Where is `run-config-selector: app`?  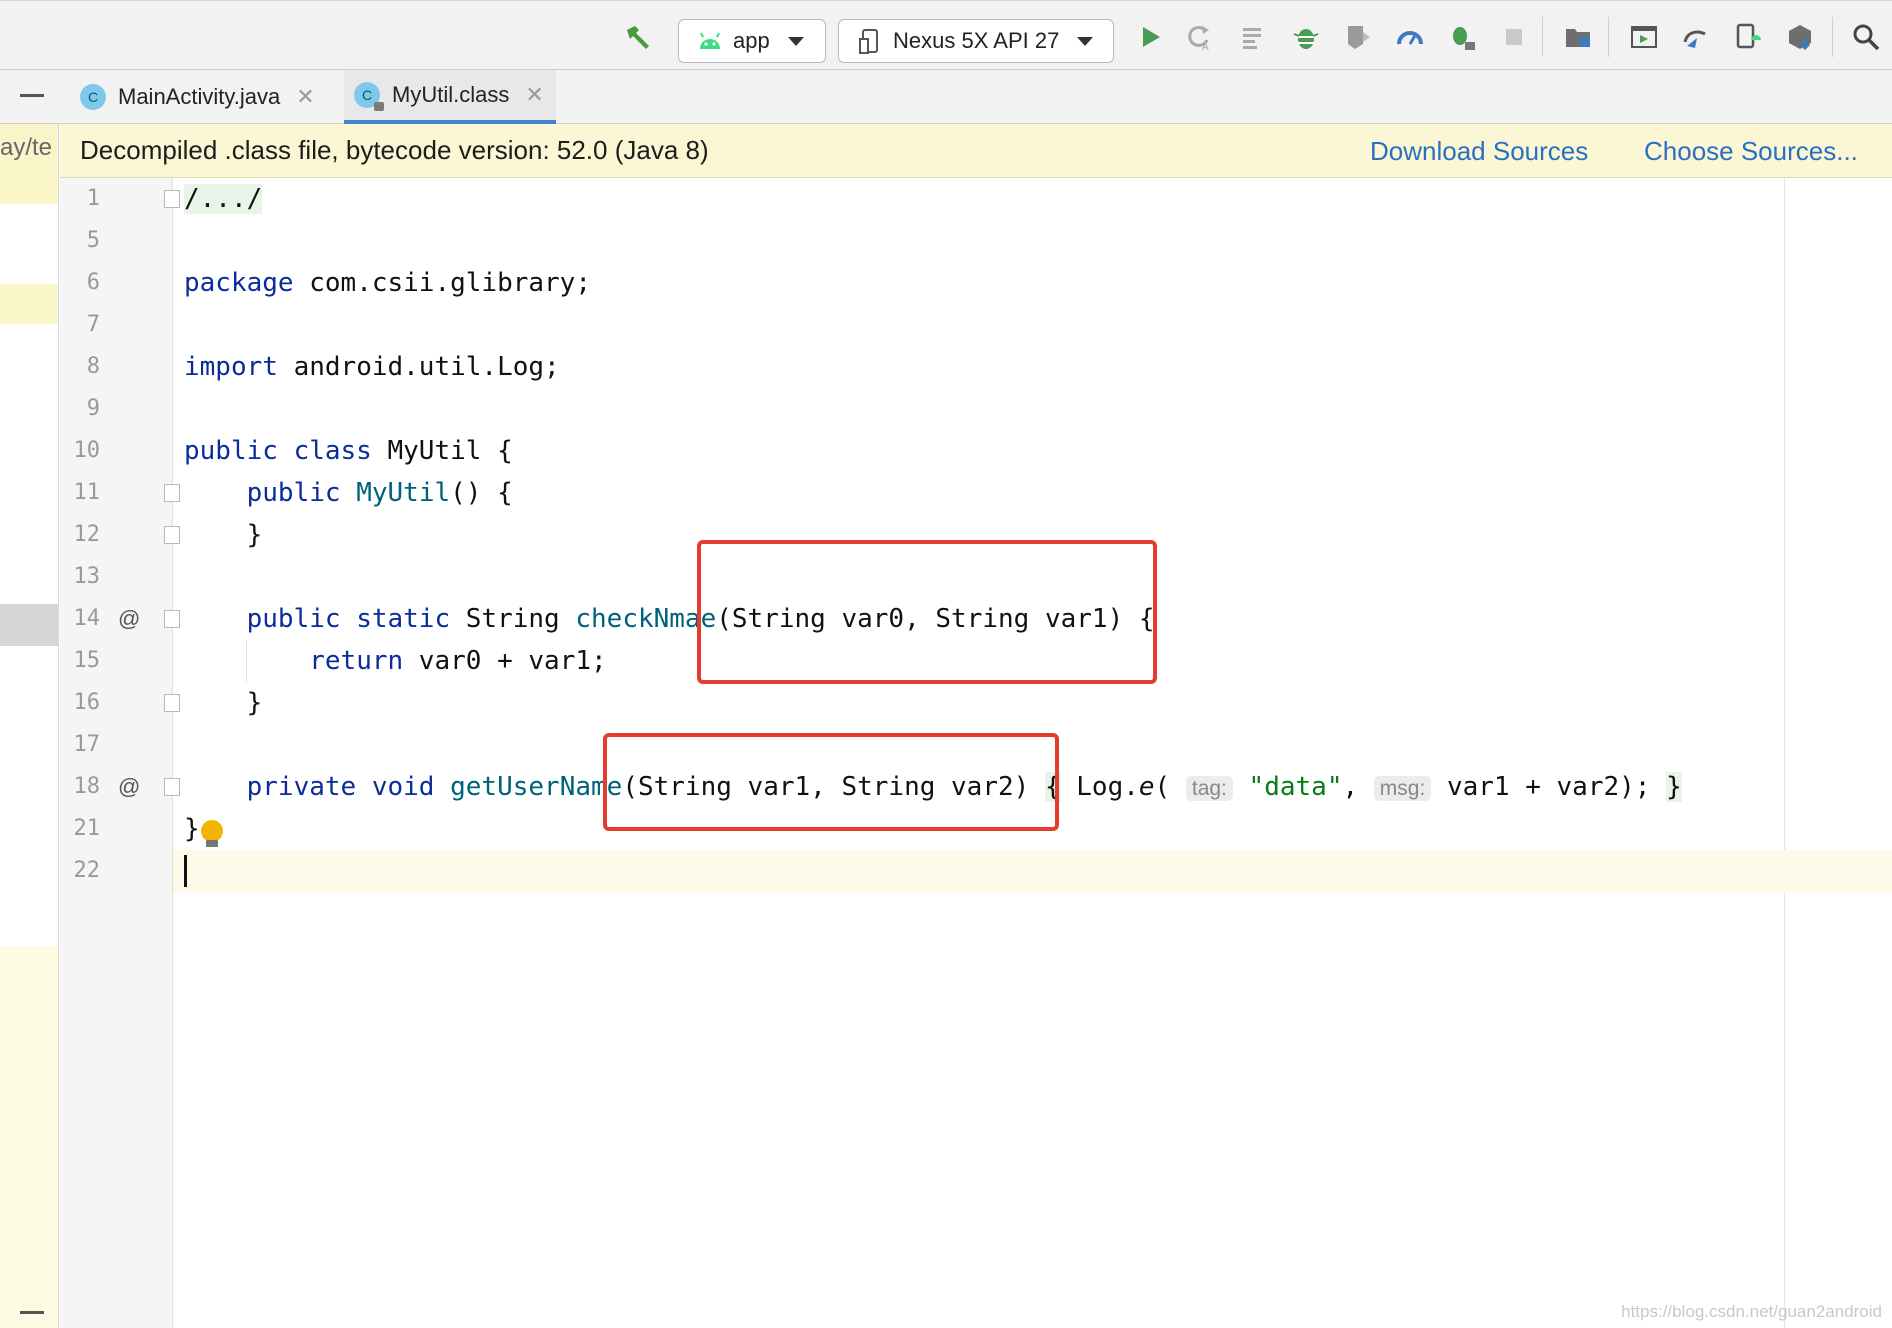 run-config-selector: app is located at coordinates (752, 41).